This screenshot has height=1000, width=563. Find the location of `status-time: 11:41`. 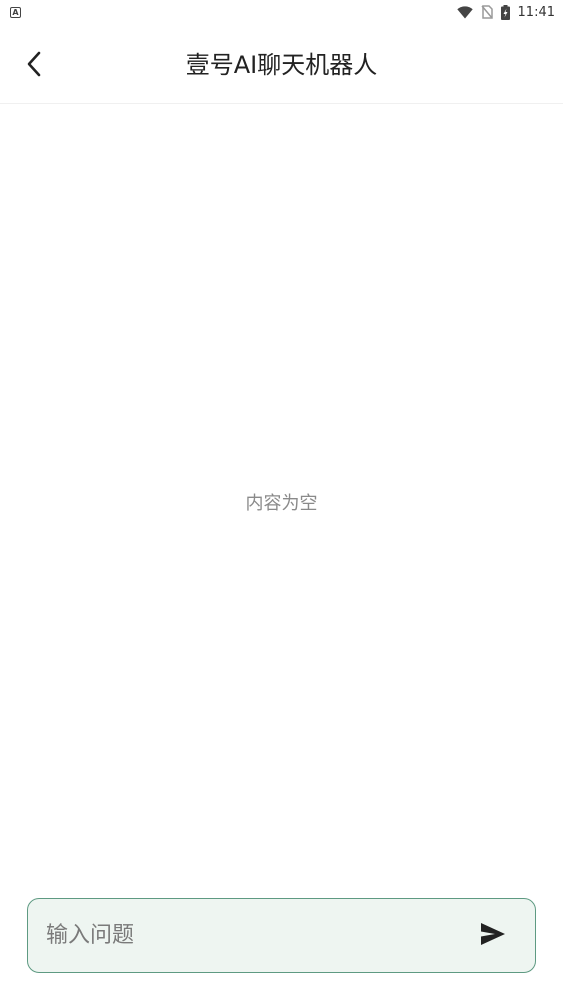

status-time: 11:41 is located at coordinates (536, 12).